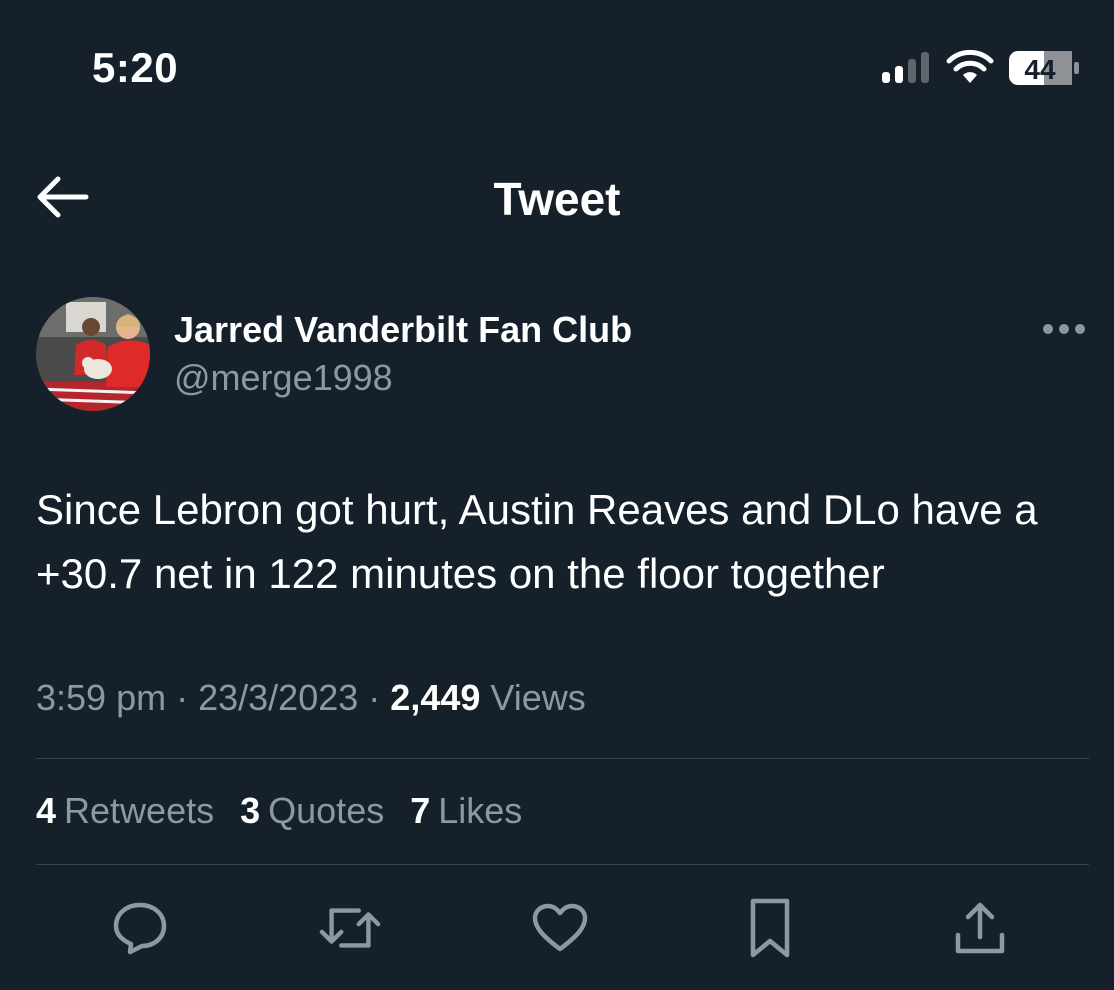 The width and height of the screenshot is (1114, 990). Describe the element at coordinates (139, 810) in the screenshot. I see `retweets-label: Retweets` at that location.